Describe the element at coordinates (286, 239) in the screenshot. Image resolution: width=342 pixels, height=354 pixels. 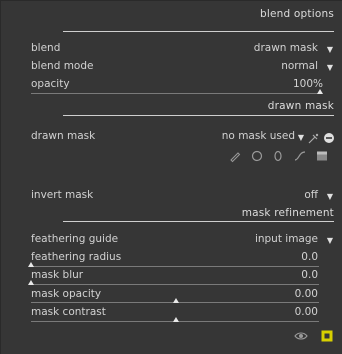
I see `feathering-guide-dropdown: input image` at that location.